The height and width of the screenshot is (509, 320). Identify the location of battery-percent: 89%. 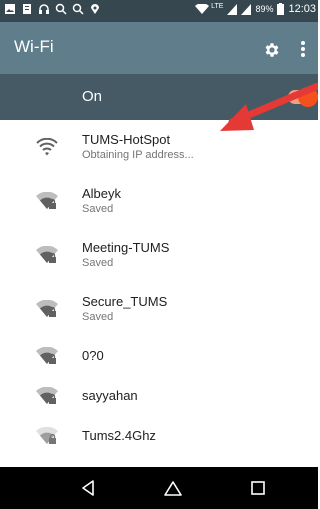
(264, 9).